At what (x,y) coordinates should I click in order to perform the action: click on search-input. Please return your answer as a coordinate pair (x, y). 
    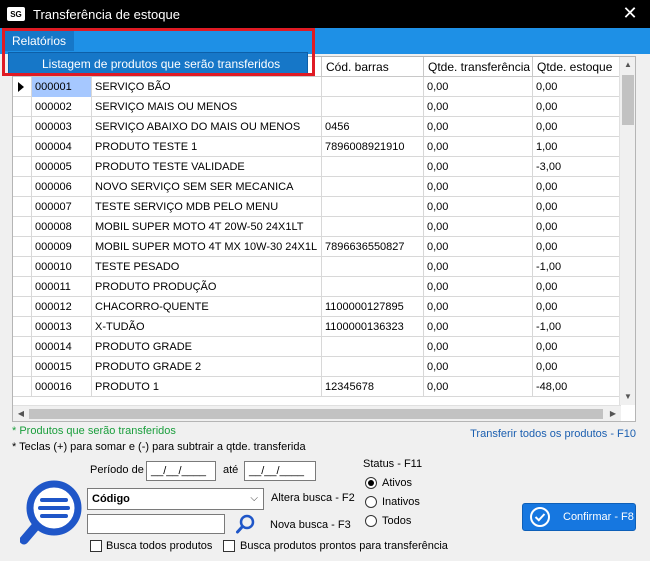
    Looking at the image, I should click on (156, 524).